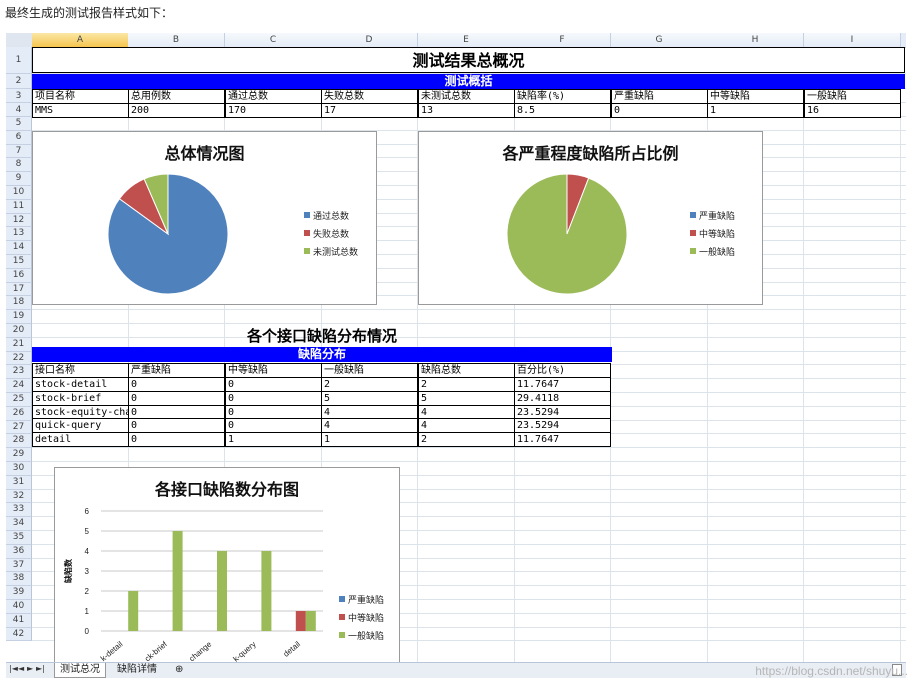 This screenshot has height=692, width=922. What do you see at coordinates (19, 248) in the screenshot?
I see `row-header: 14` at bounding box center [19, 248].